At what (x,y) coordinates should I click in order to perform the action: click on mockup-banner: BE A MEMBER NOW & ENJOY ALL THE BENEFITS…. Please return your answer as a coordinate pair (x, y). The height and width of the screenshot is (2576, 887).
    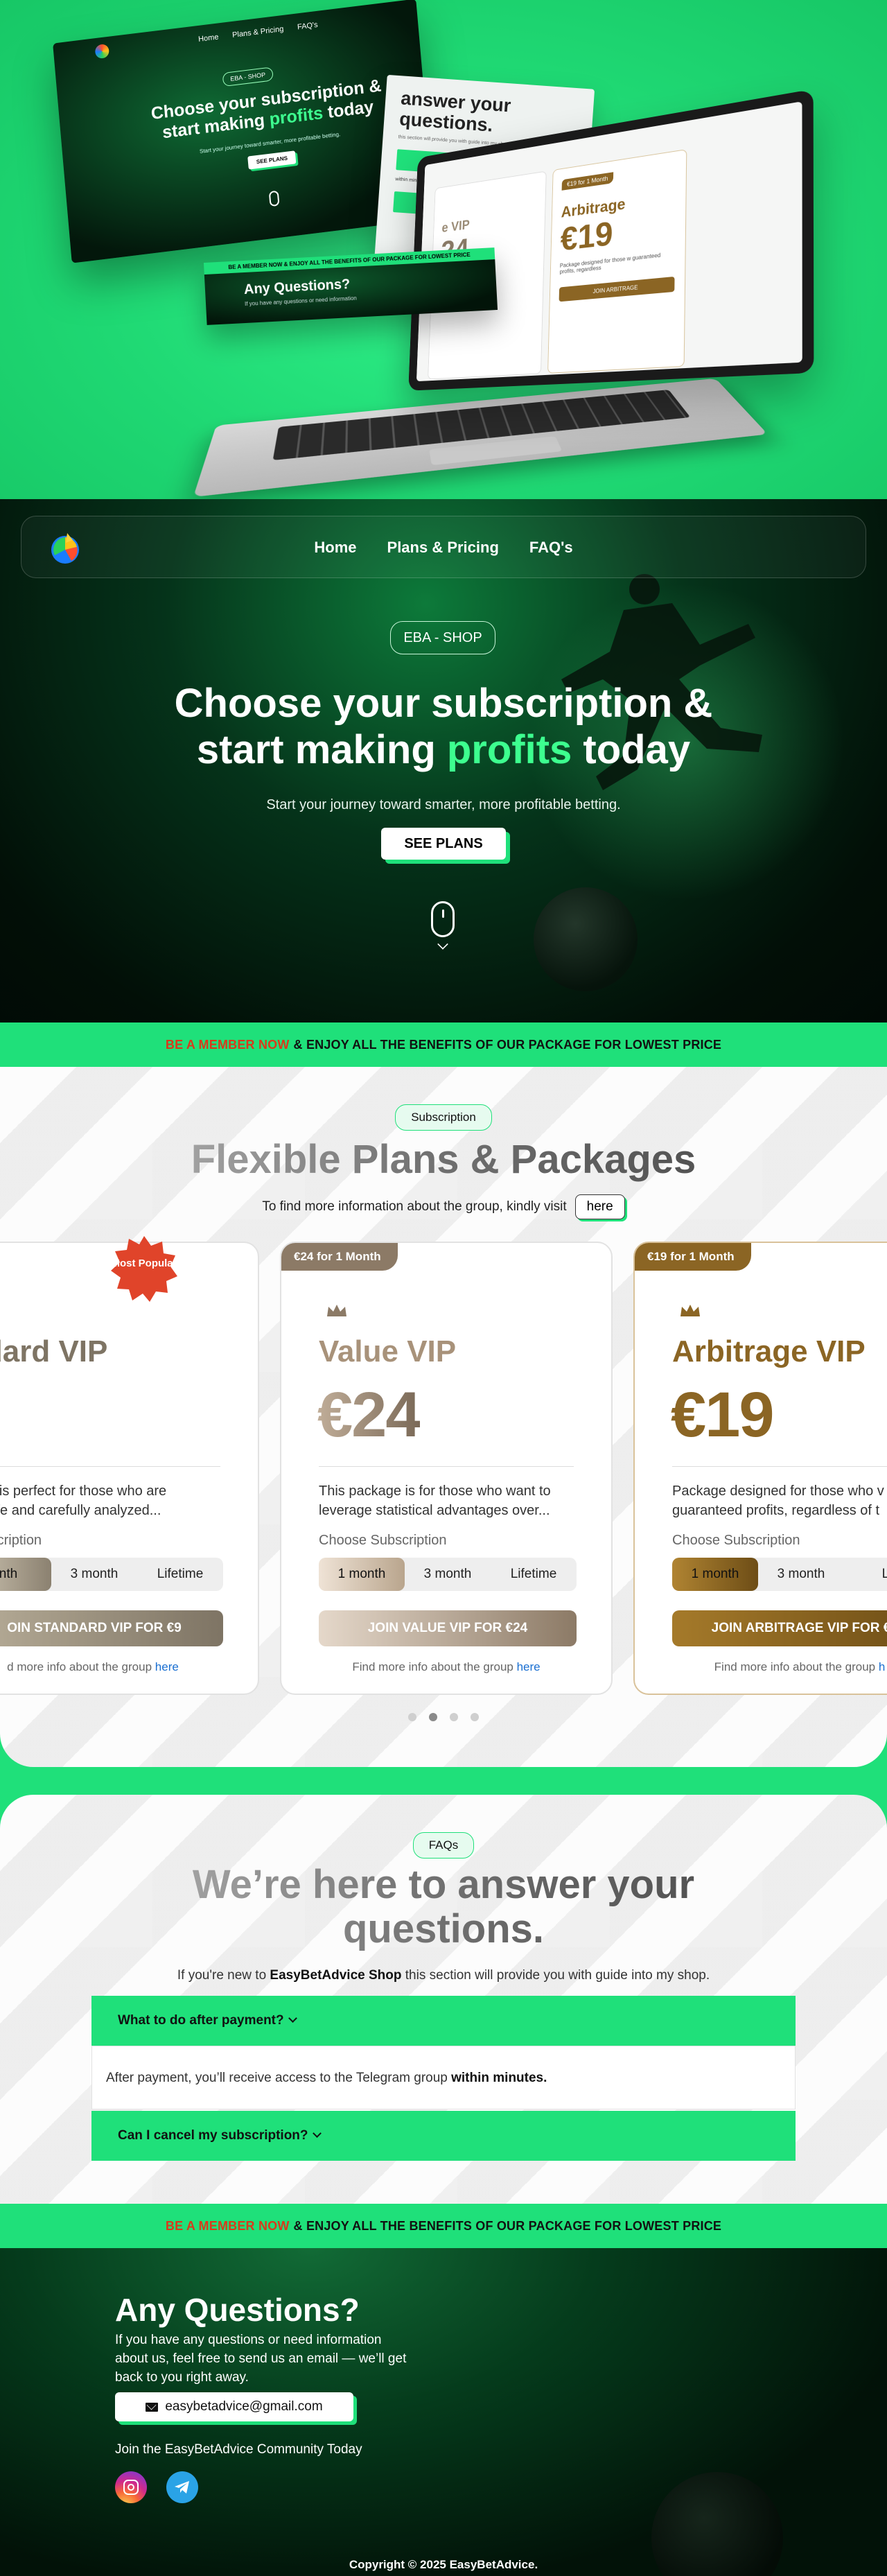
    Looking at the image, I should click on (349, 261).